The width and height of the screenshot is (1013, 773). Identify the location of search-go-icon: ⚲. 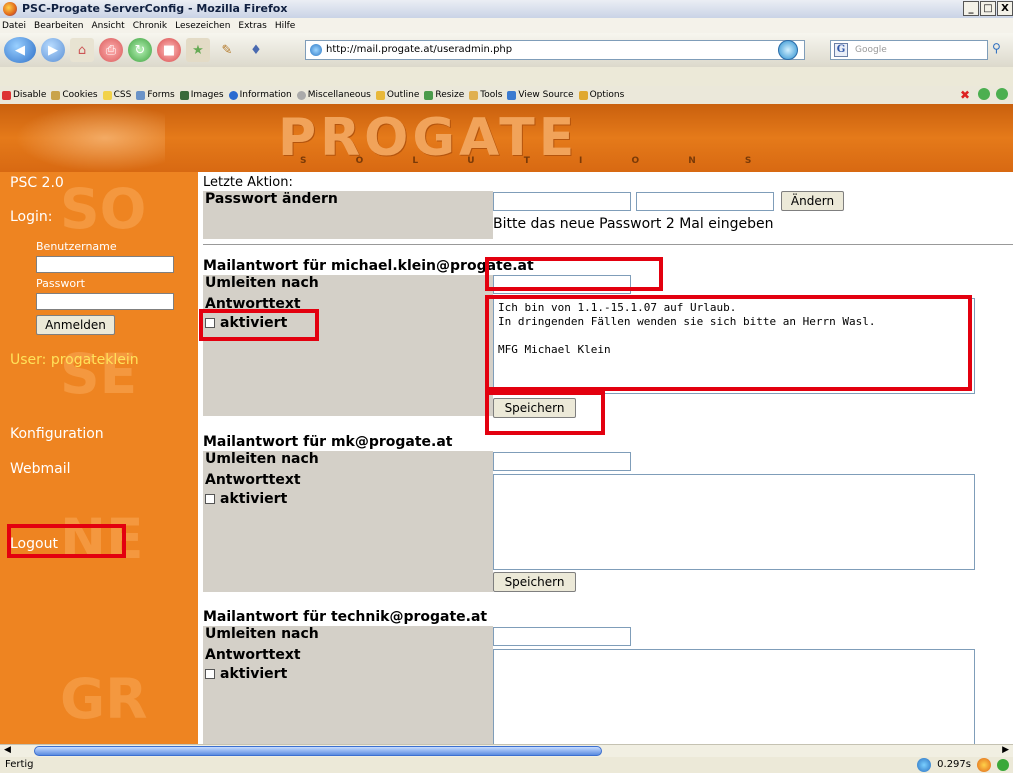
(996, 48).